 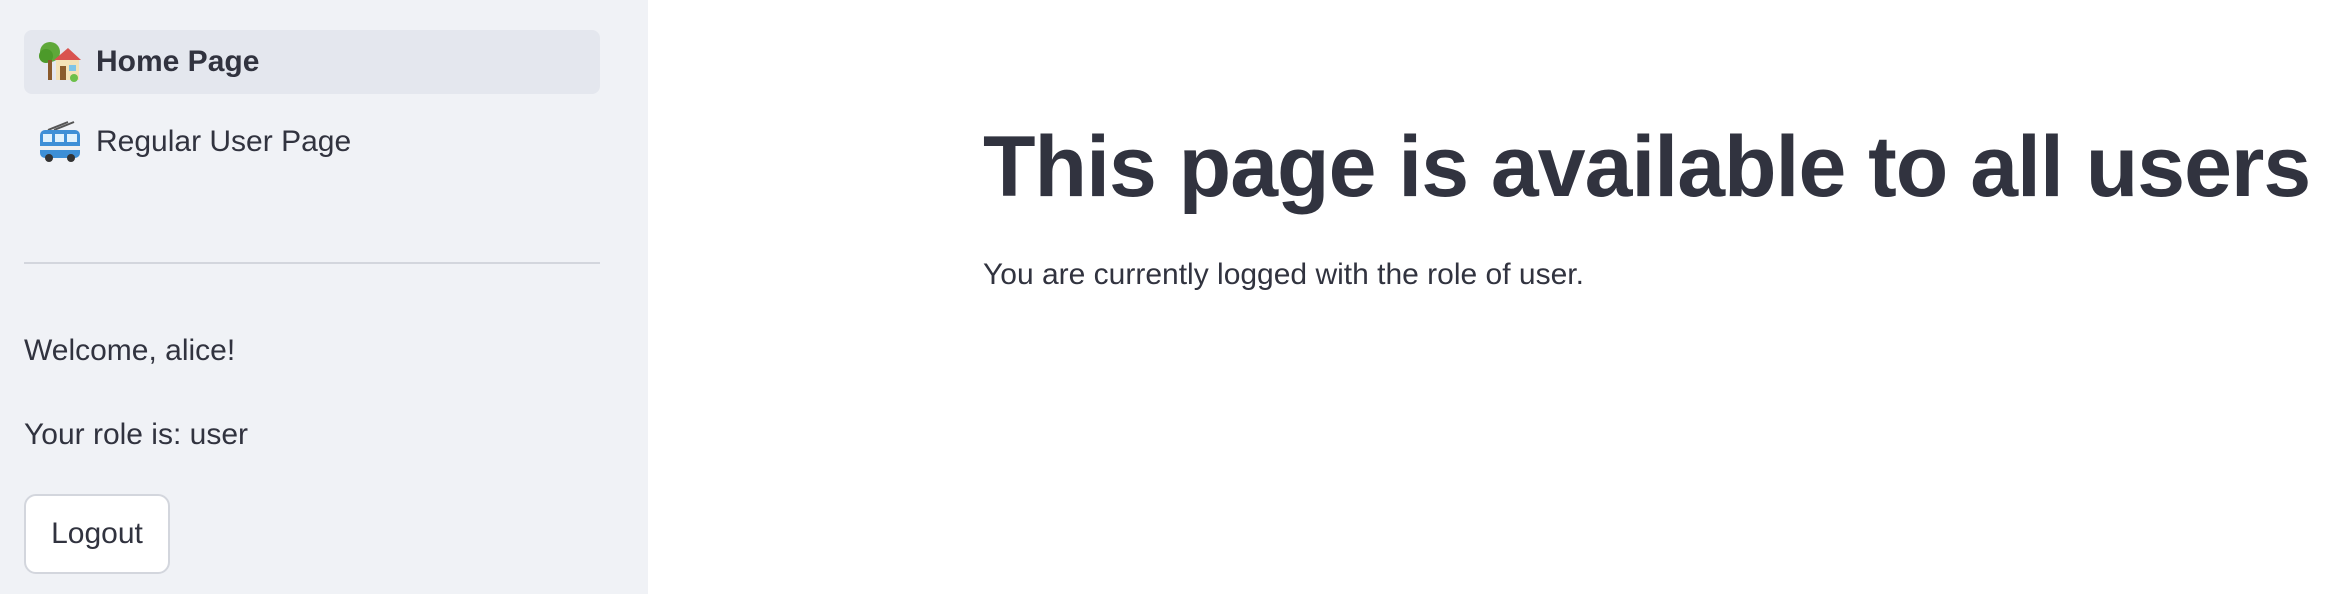 What do you see at coordinates (224, 141) in the screenshot?
I see `sidebar-item-label: Regular User Page` at bounding box center [224, 141].